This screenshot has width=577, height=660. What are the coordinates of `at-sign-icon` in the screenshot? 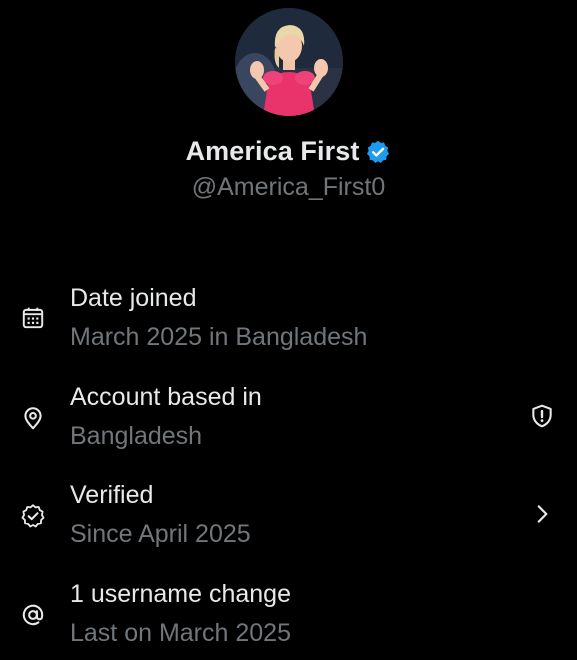 It's located at (33, 615).